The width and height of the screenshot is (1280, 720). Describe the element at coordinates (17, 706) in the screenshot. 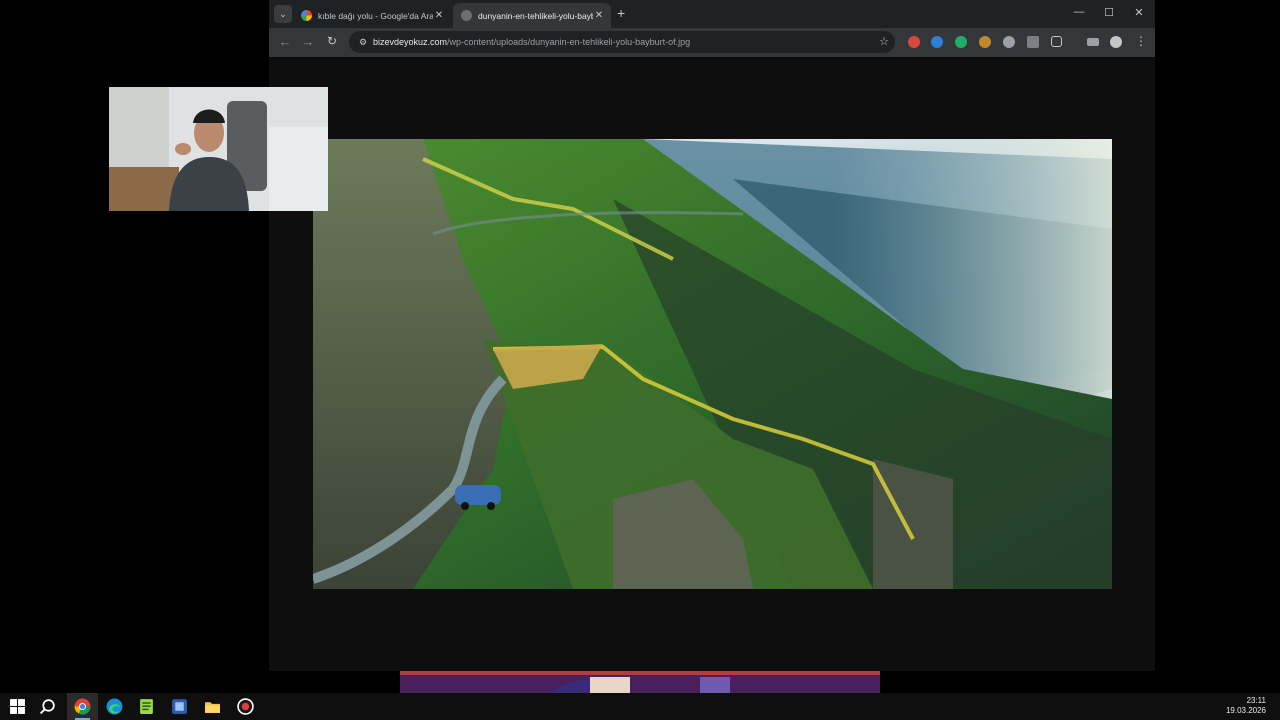

I see `windows-start-icon` at that location.